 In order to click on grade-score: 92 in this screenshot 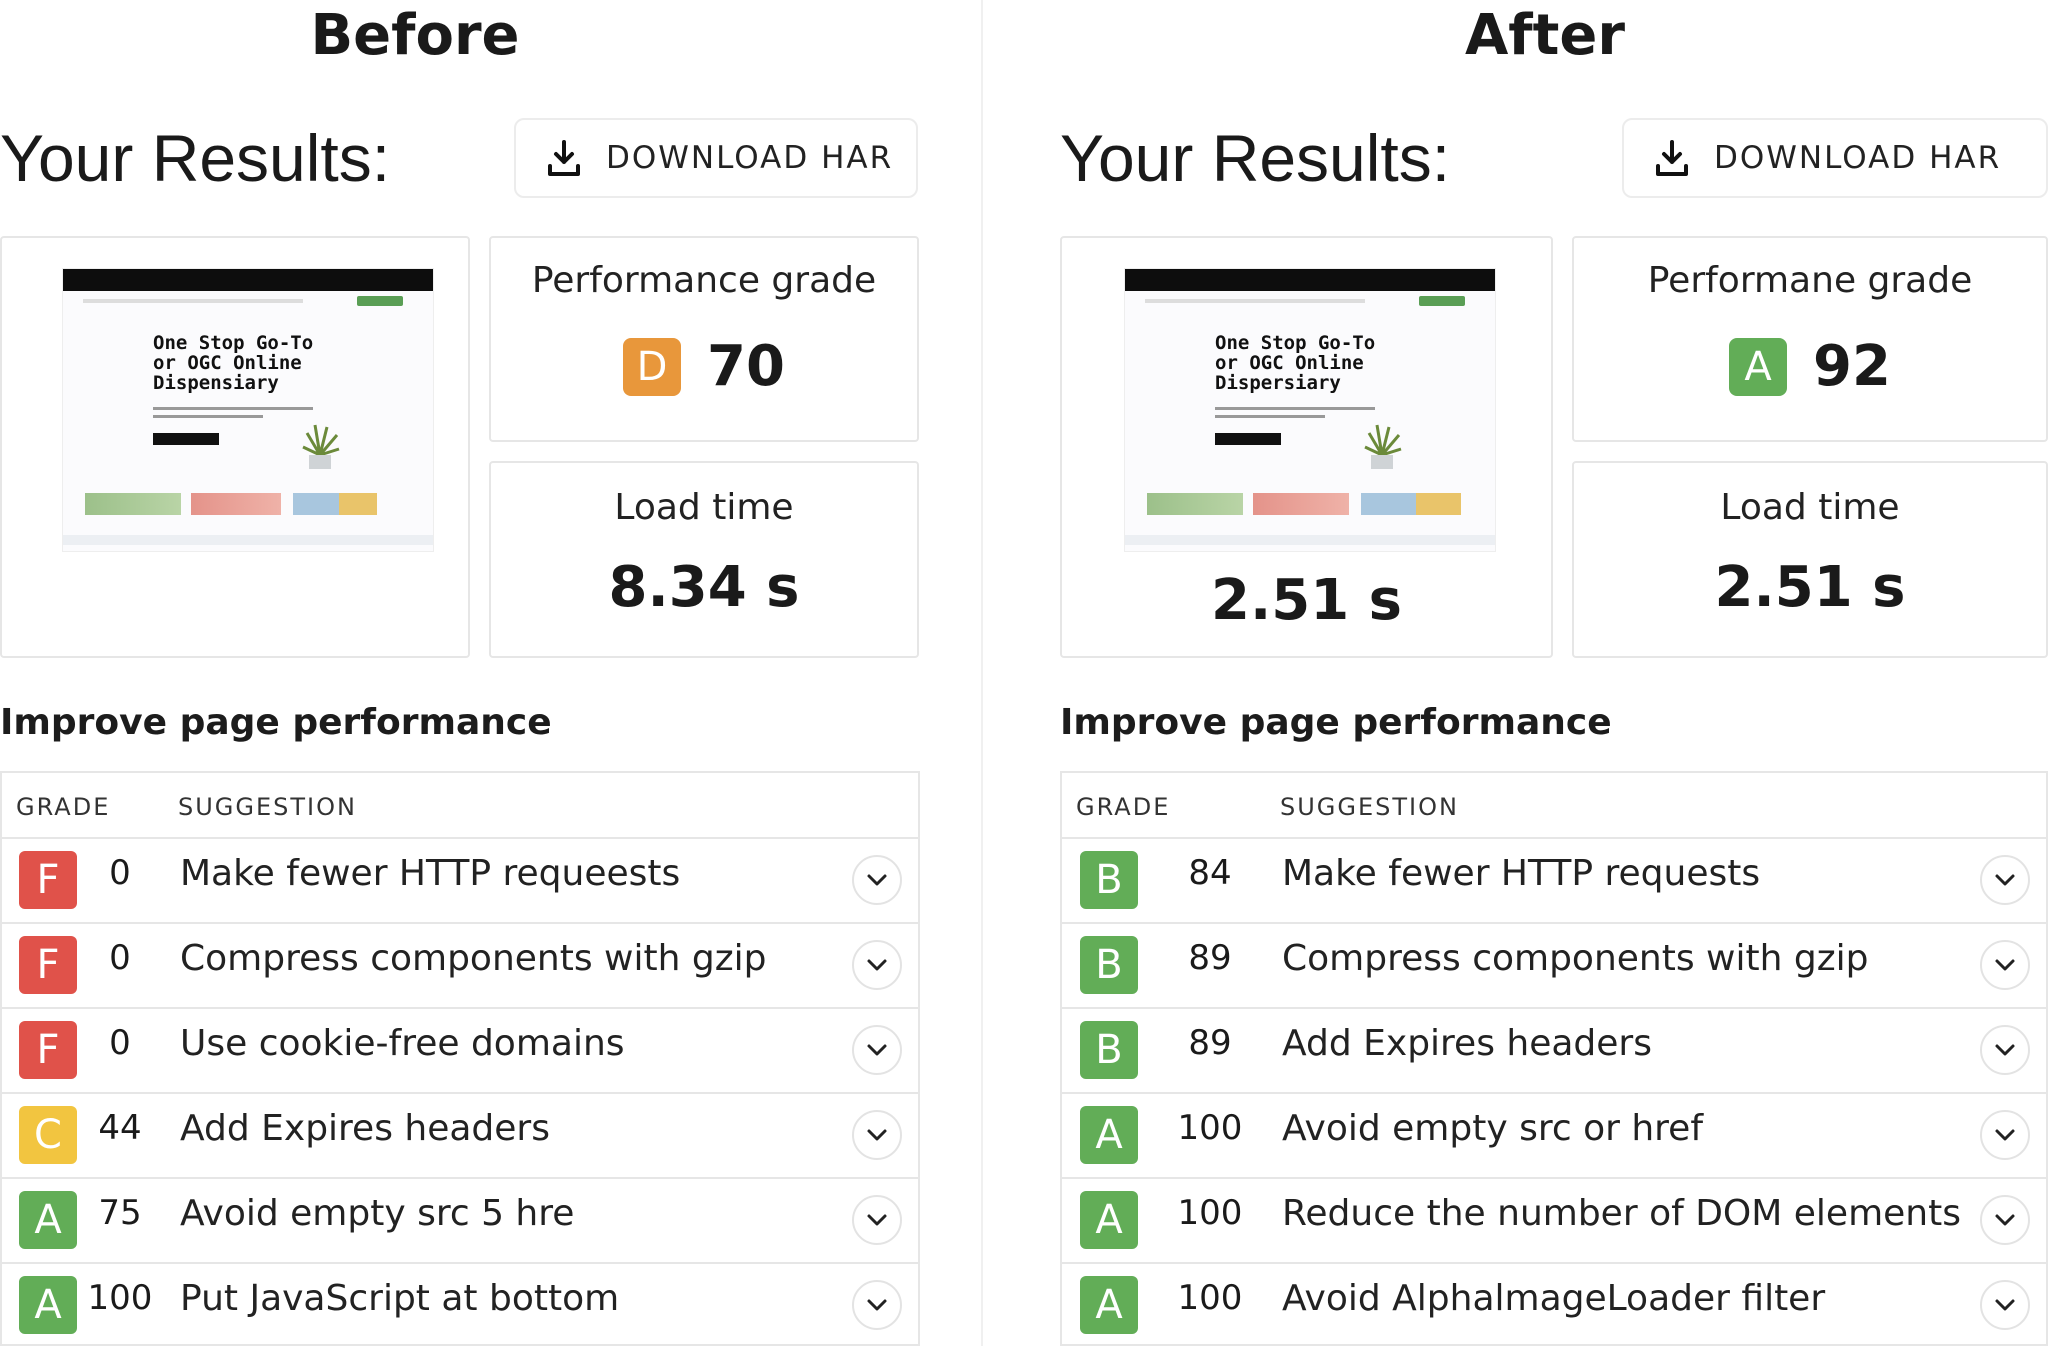, I will do `click(1852, 366)`.